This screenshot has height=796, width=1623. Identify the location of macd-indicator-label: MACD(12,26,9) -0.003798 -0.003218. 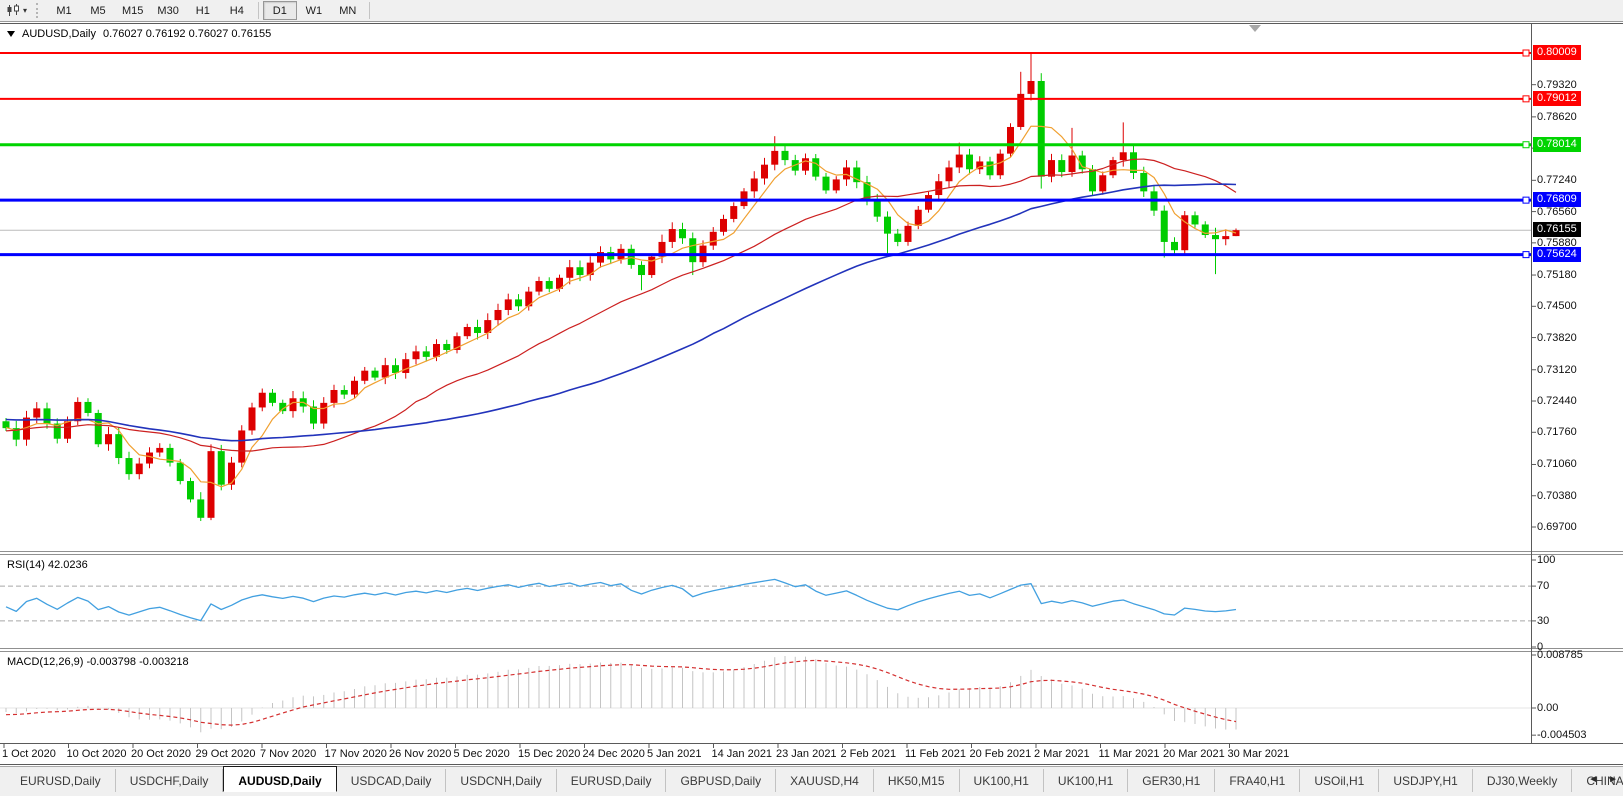
(98, 662).